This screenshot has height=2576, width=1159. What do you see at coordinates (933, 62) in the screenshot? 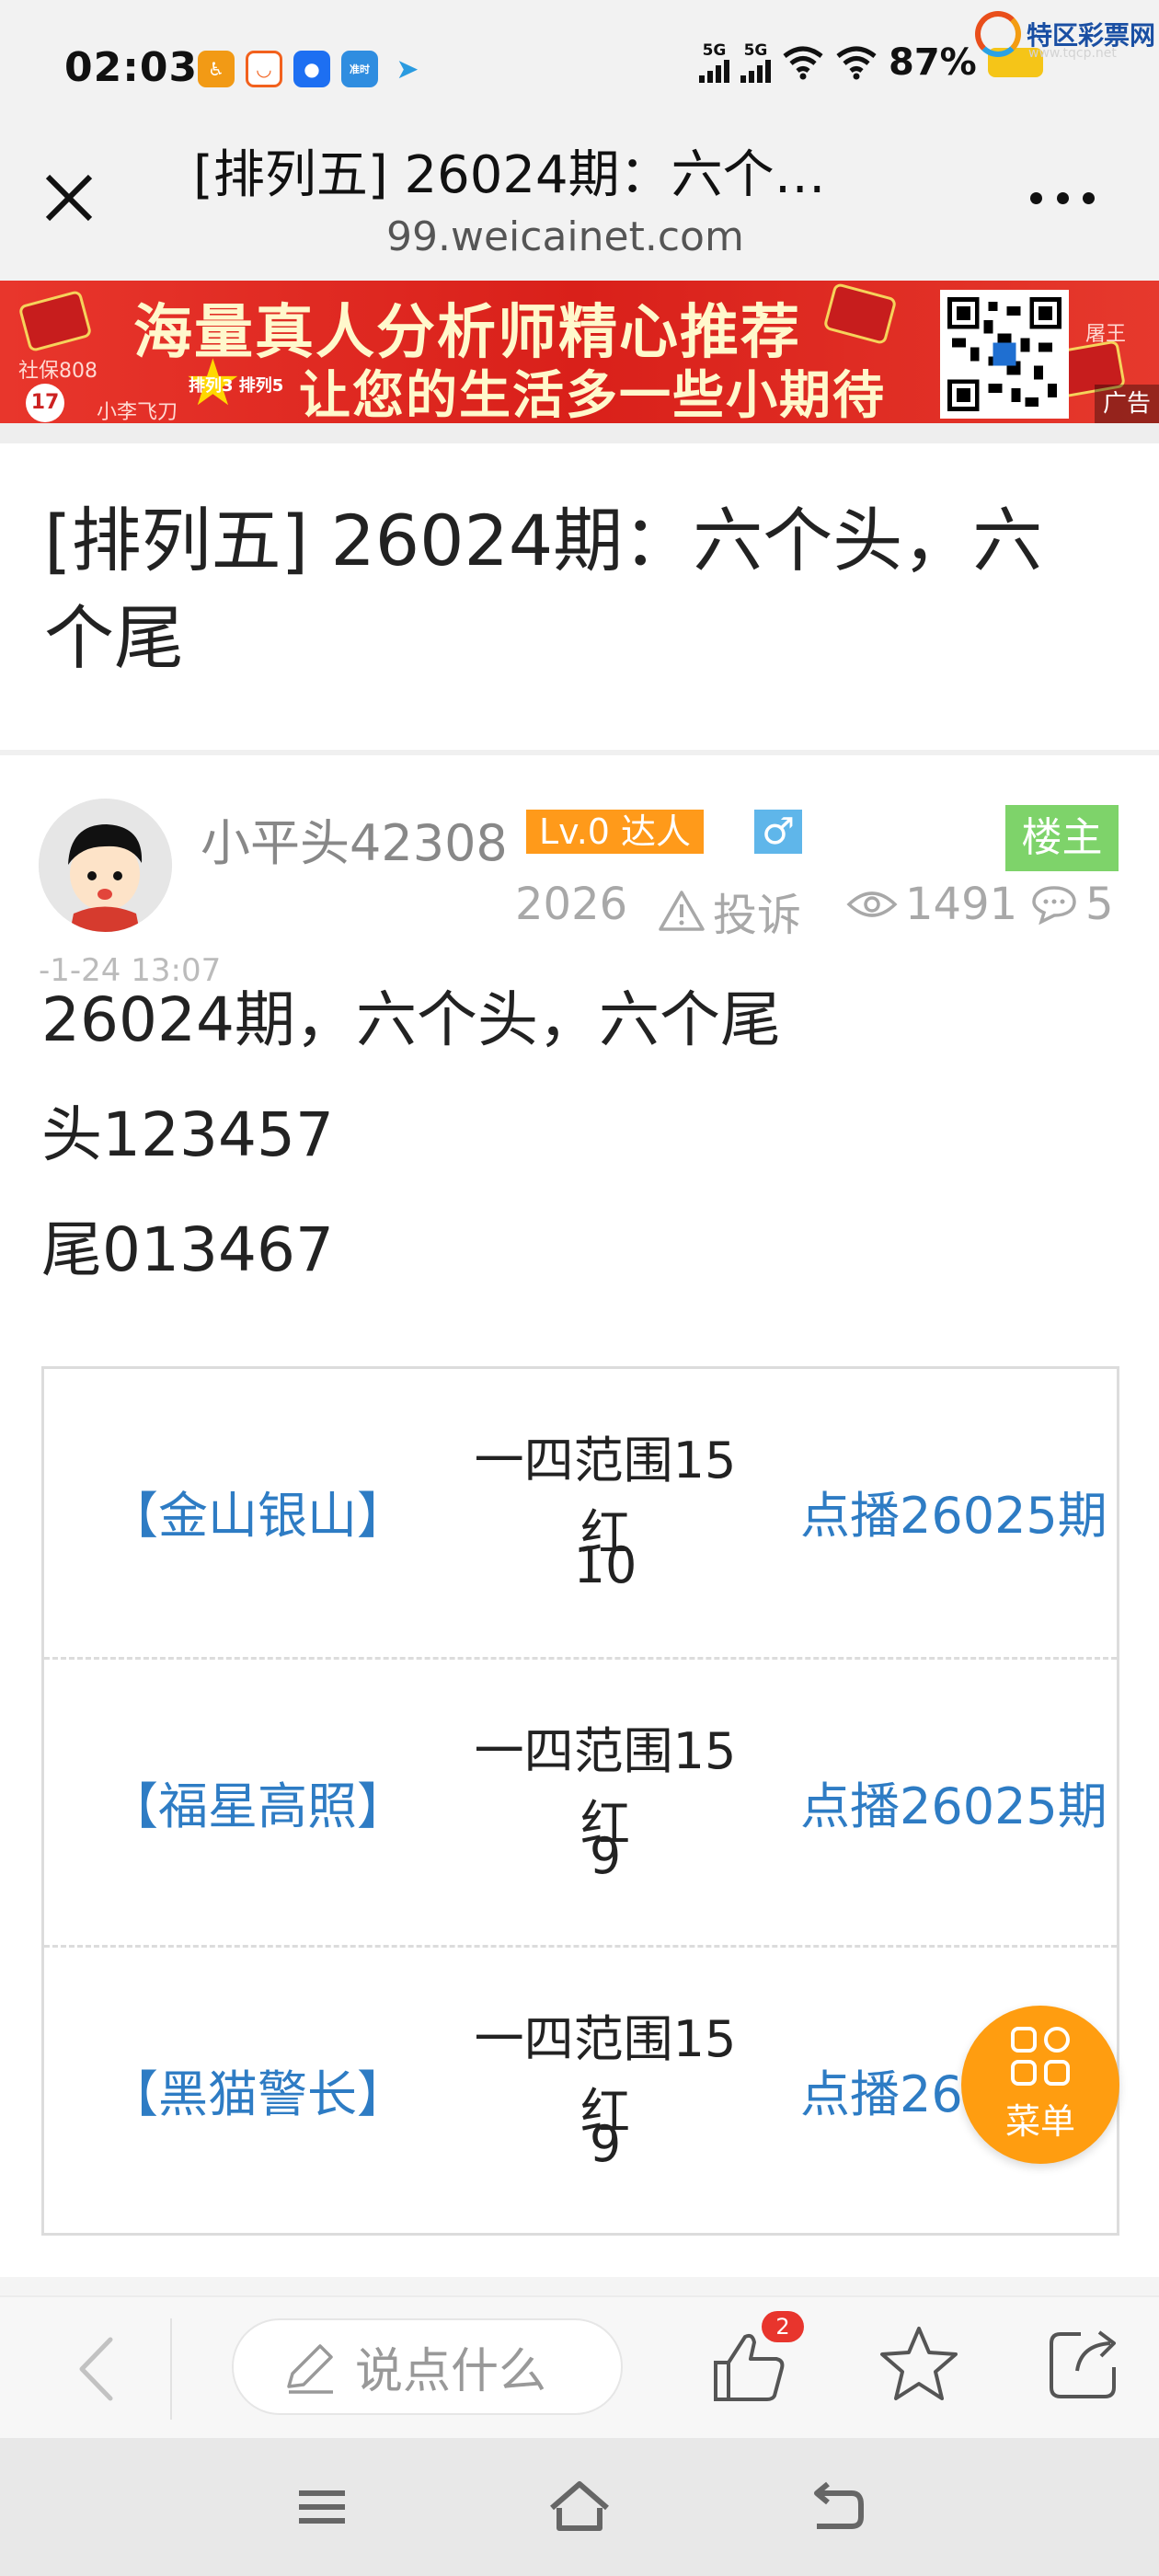
I see `battery-percent: 87%` at bounding box center [933, 62].